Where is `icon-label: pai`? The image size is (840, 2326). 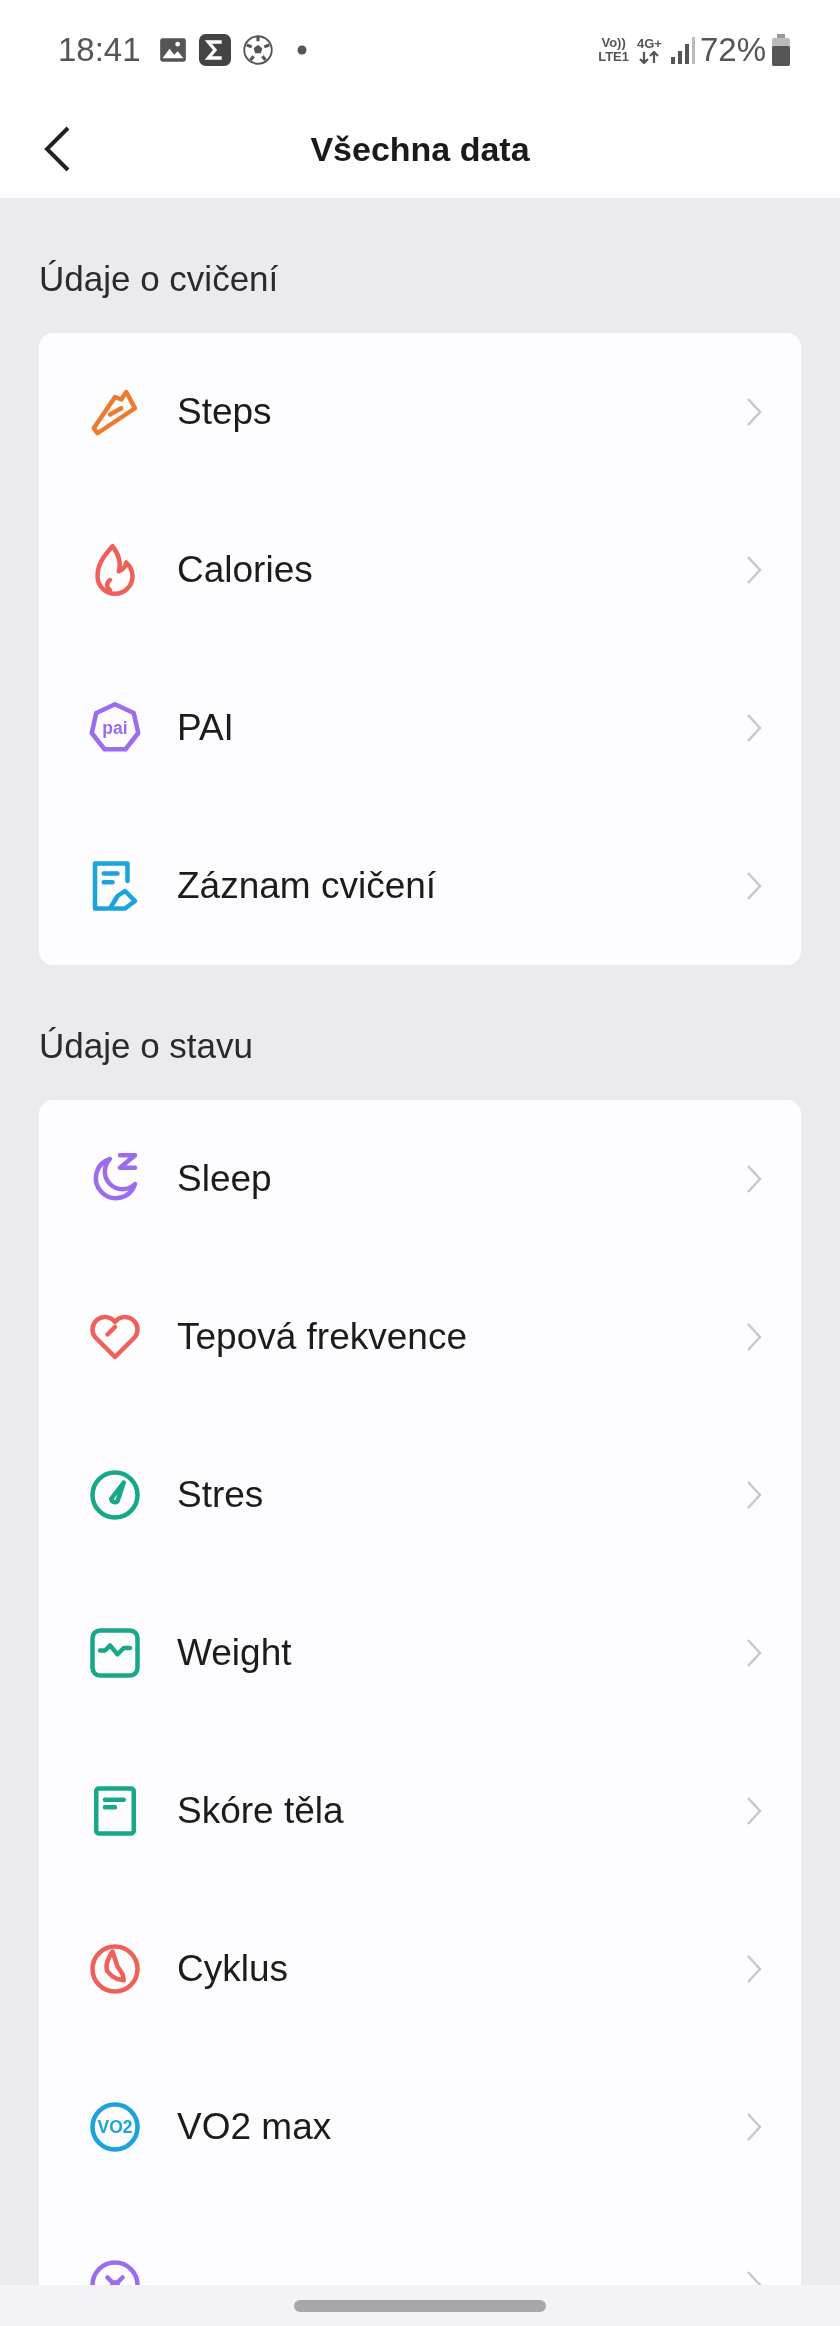
icon-label: pai is located at coordinates (115, 728).